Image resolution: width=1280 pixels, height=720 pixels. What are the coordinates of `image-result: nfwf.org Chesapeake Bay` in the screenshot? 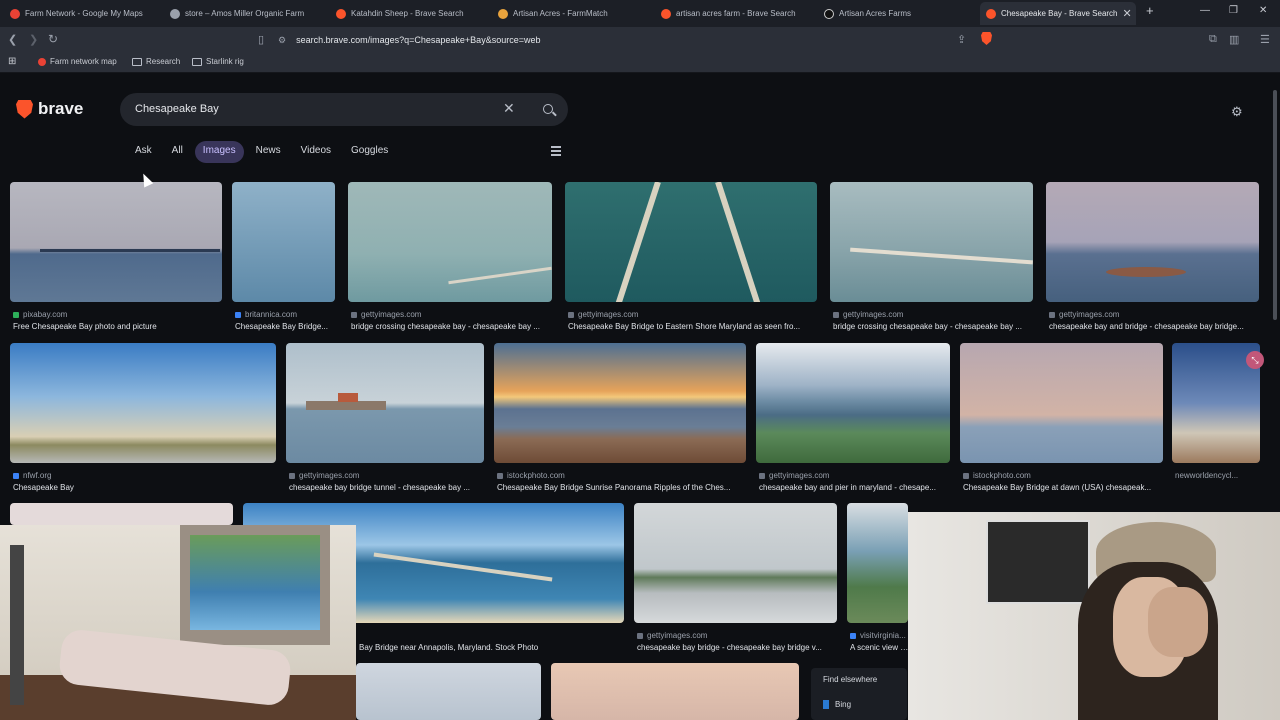 It's located at (143, 418).